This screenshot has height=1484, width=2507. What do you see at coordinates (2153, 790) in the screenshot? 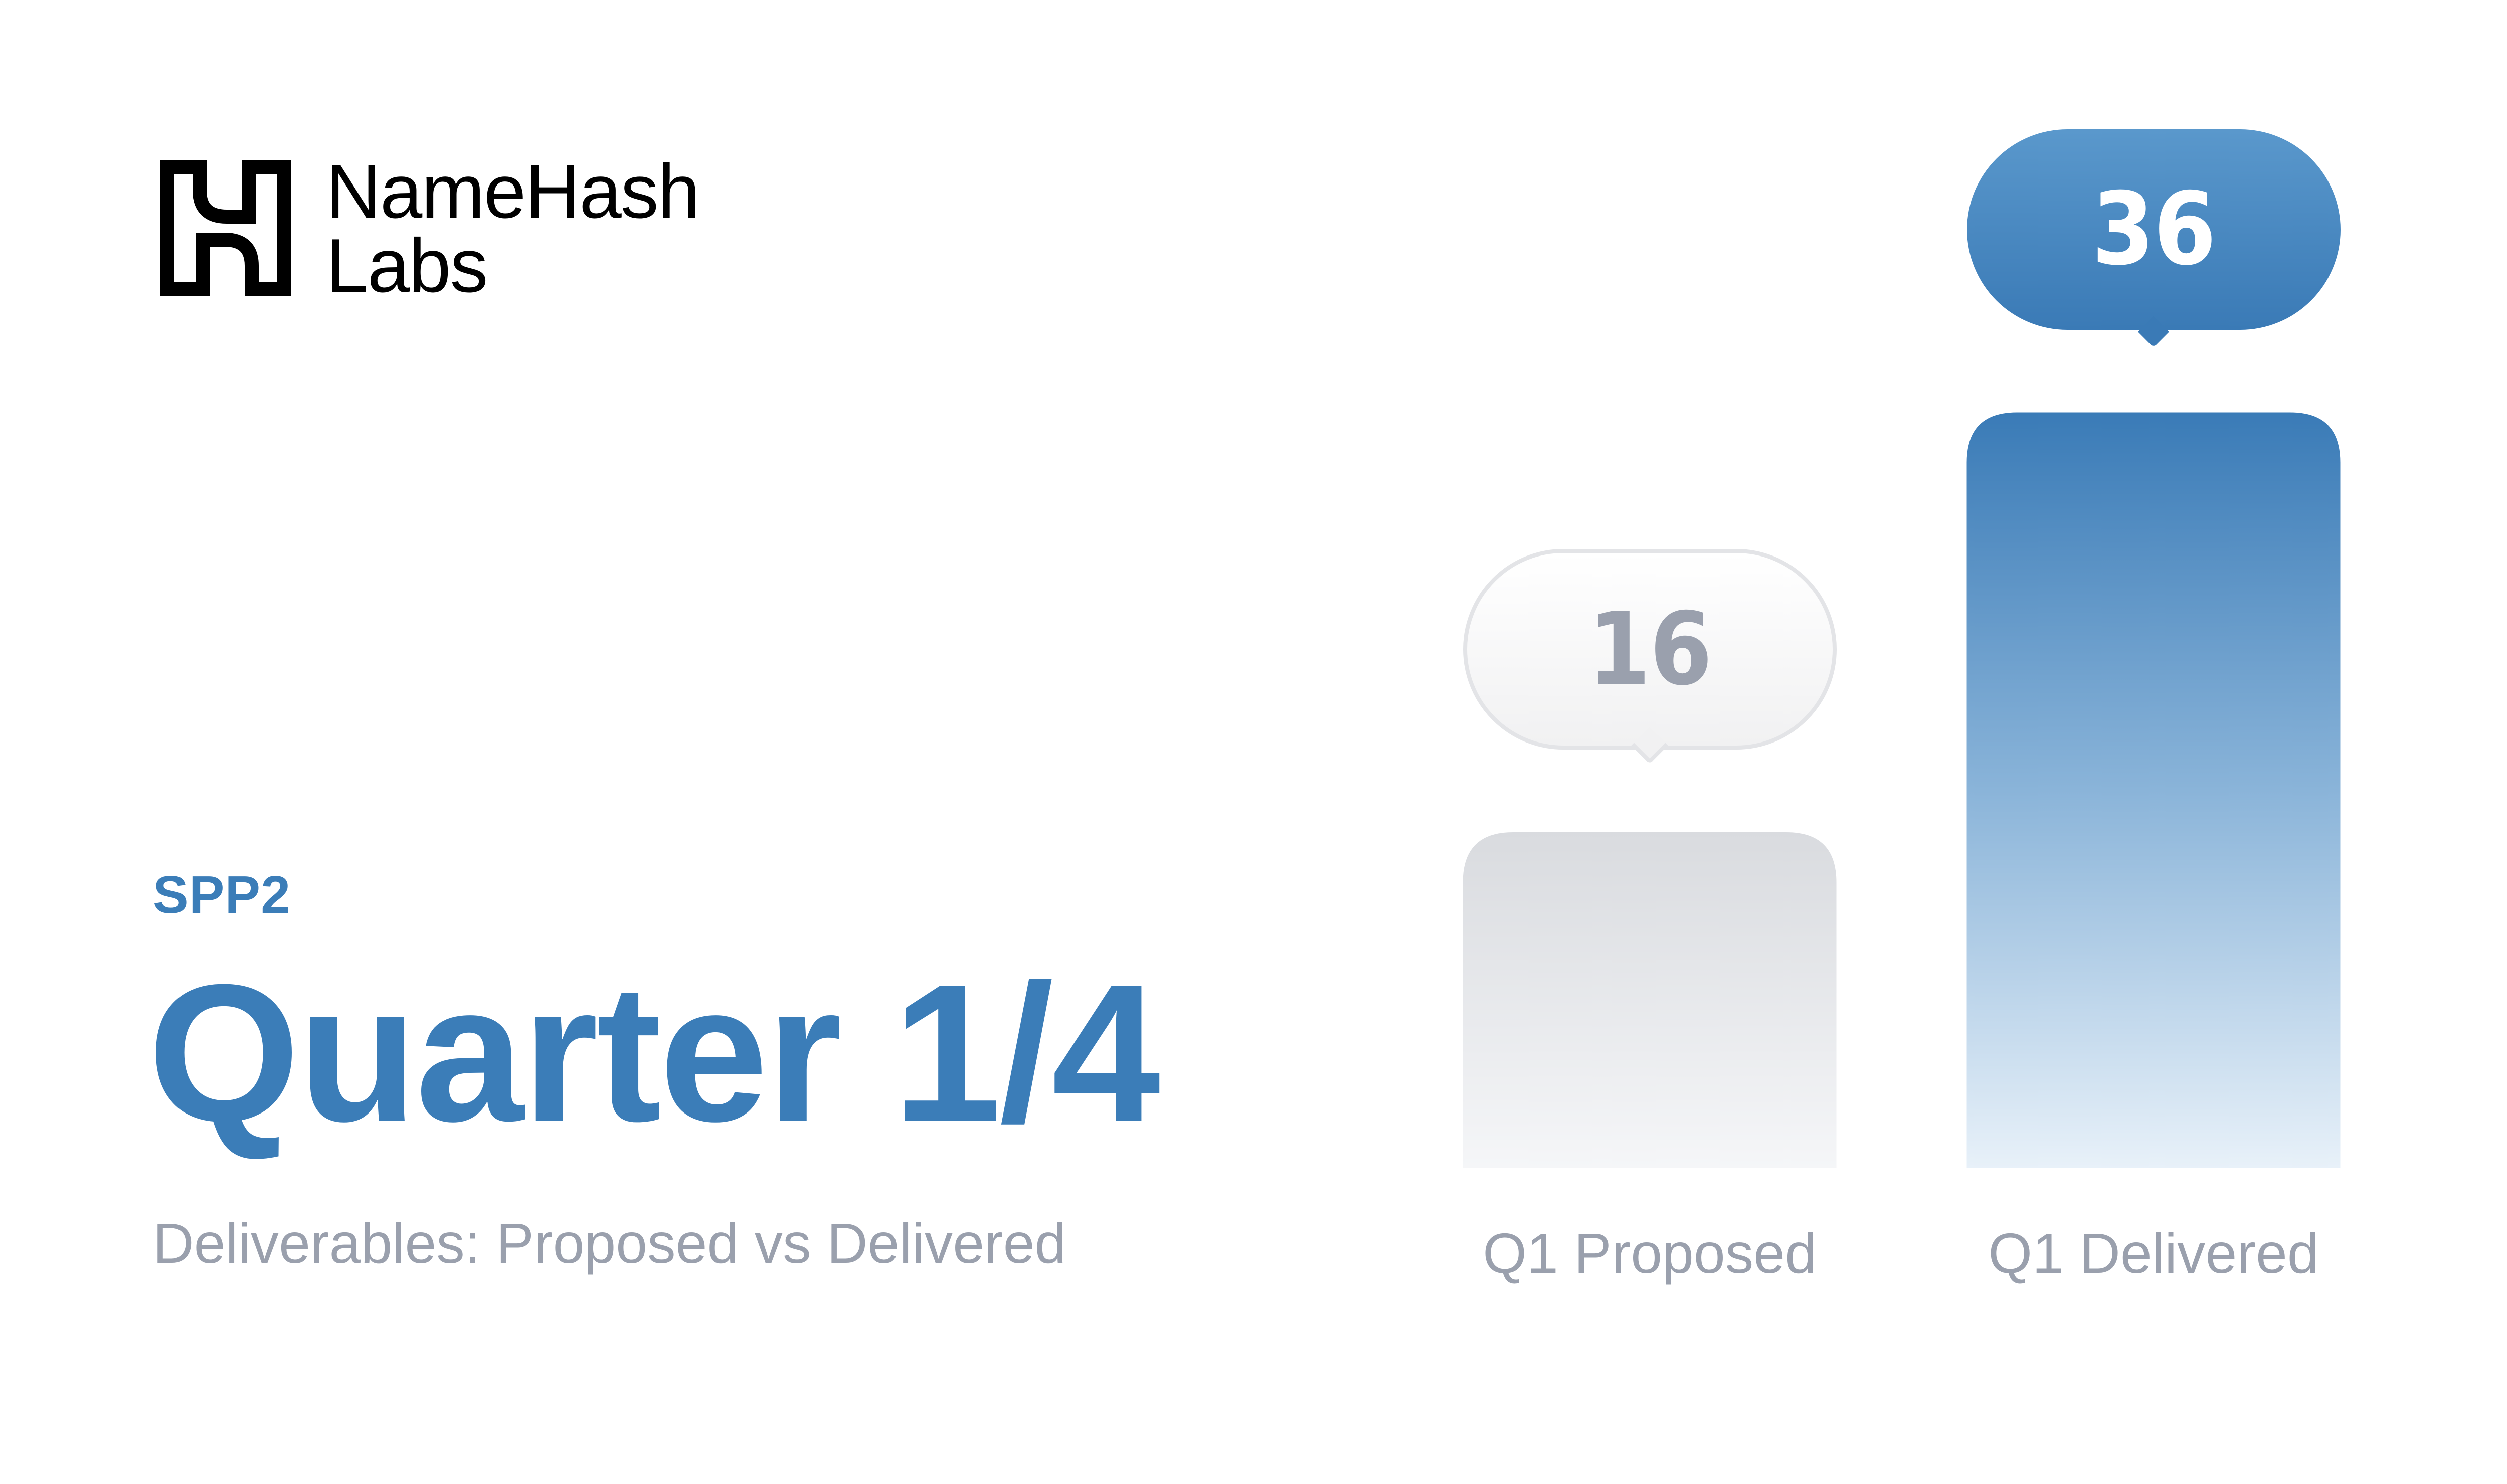
I see `bar-q1-delivered` at bounding box center [2153, 790].